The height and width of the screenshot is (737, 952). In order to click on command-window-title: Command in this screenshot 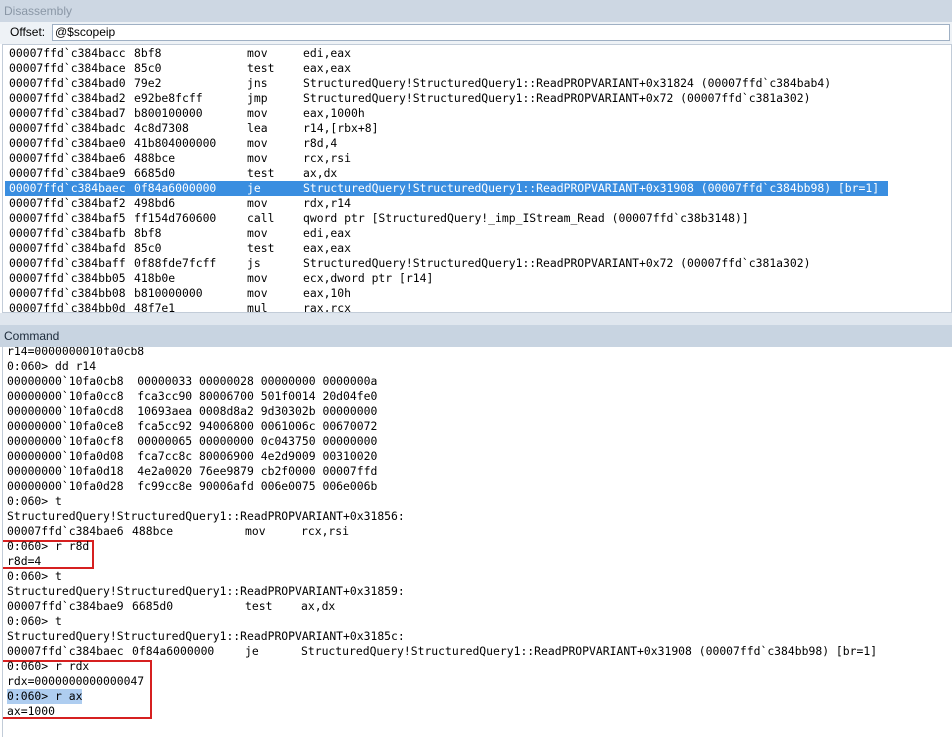, I will do `click(476, 336)`.